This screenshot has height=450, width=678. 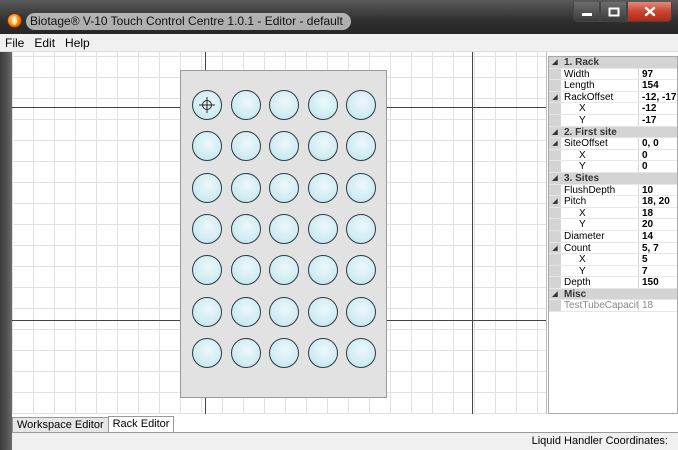 I want to click on property-row: Depth 150, so click(x=613, y=283).